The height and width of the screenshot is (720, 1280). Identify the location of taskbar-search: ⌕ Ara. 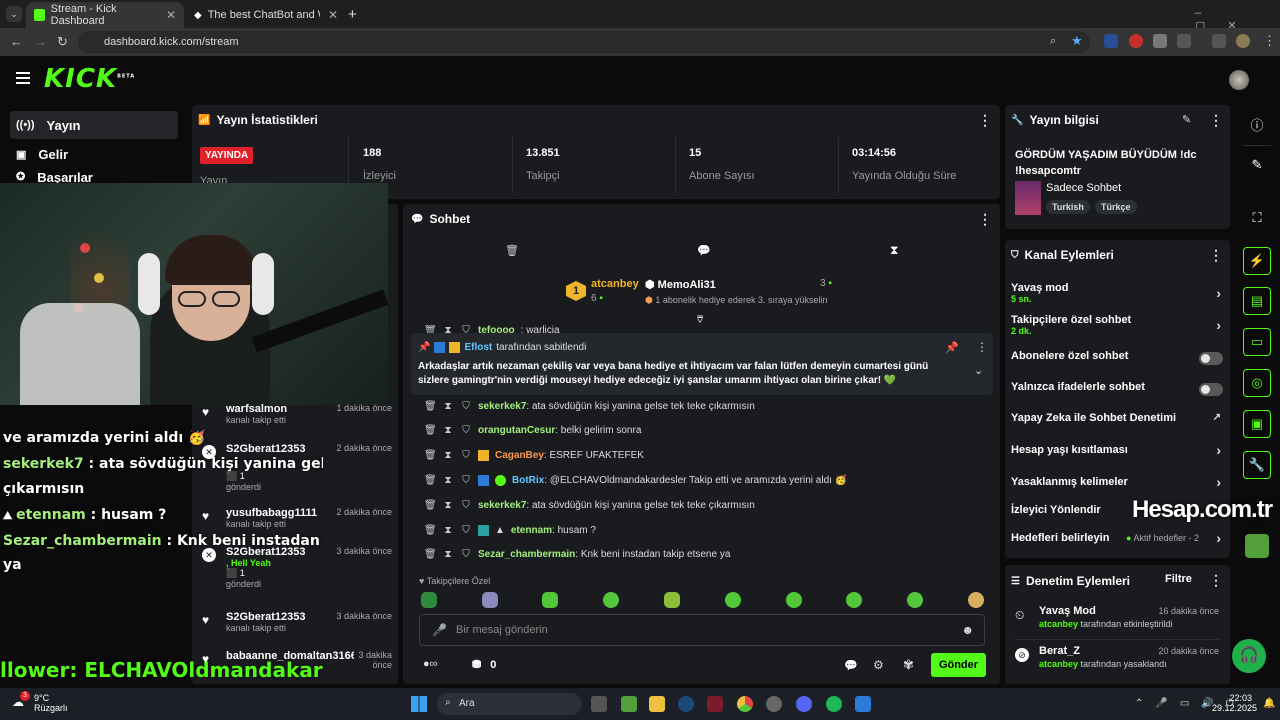
(509, 704).